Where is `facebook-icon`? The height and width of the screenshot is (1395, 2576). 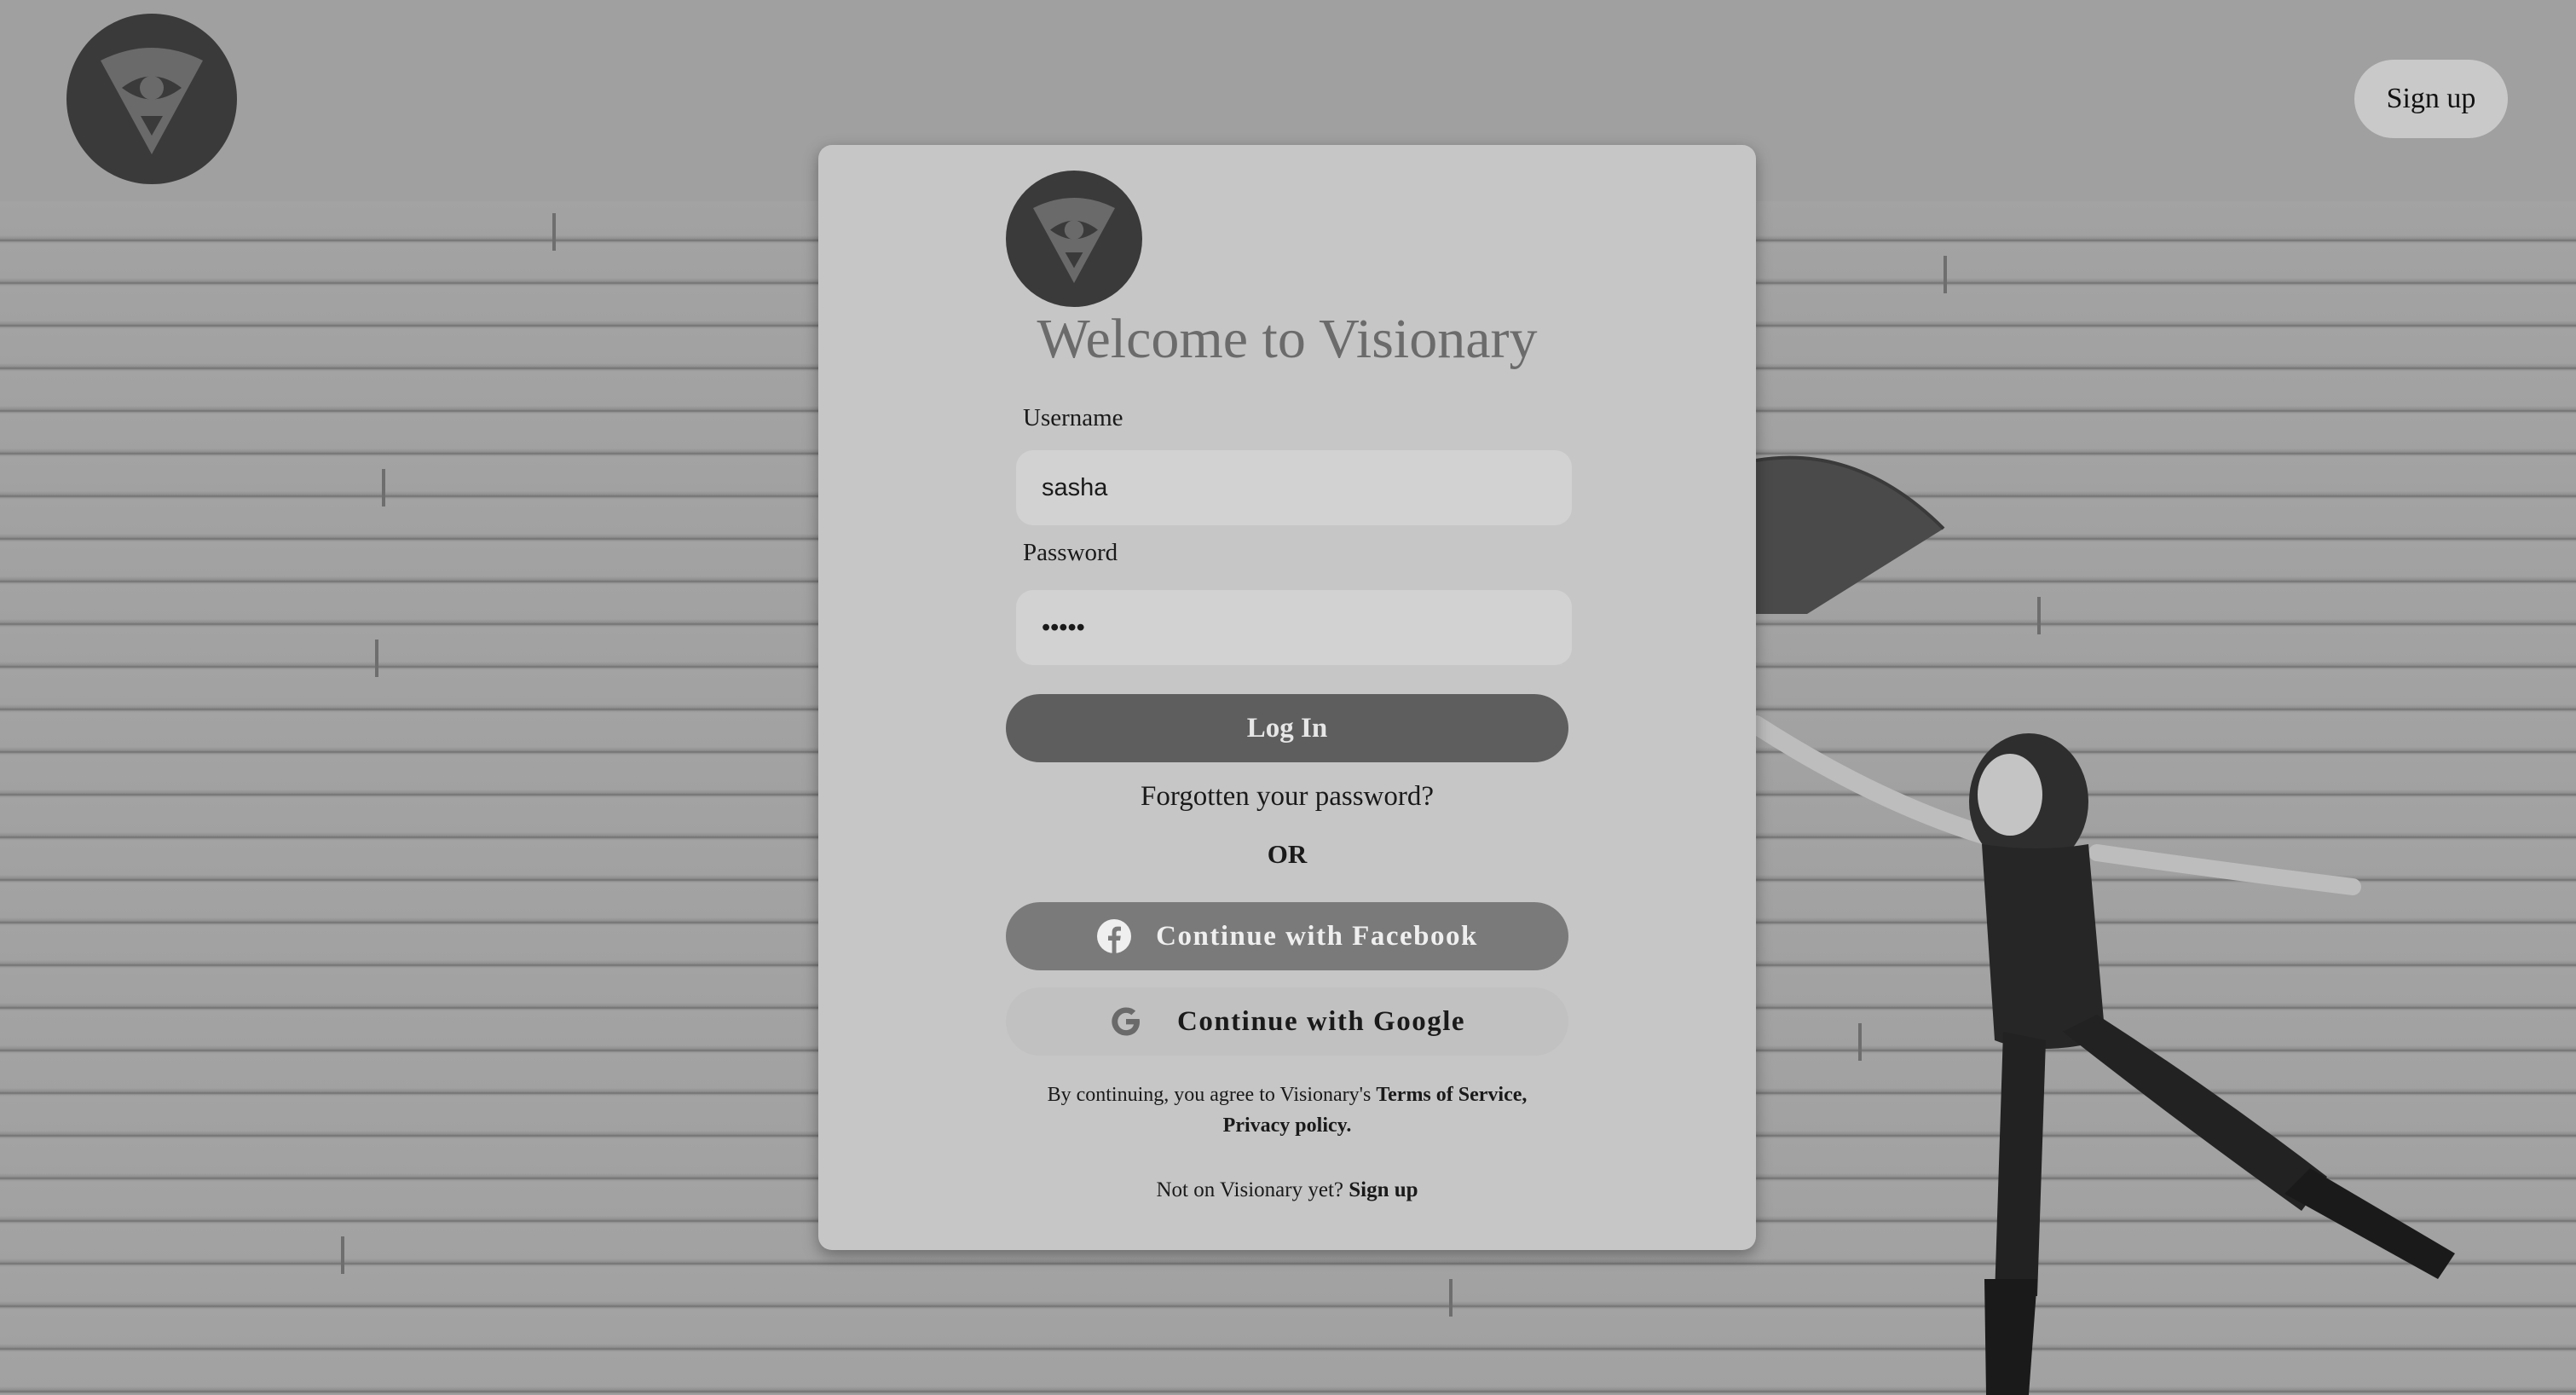
facebook-icon is located at coordinates (1114, 936).